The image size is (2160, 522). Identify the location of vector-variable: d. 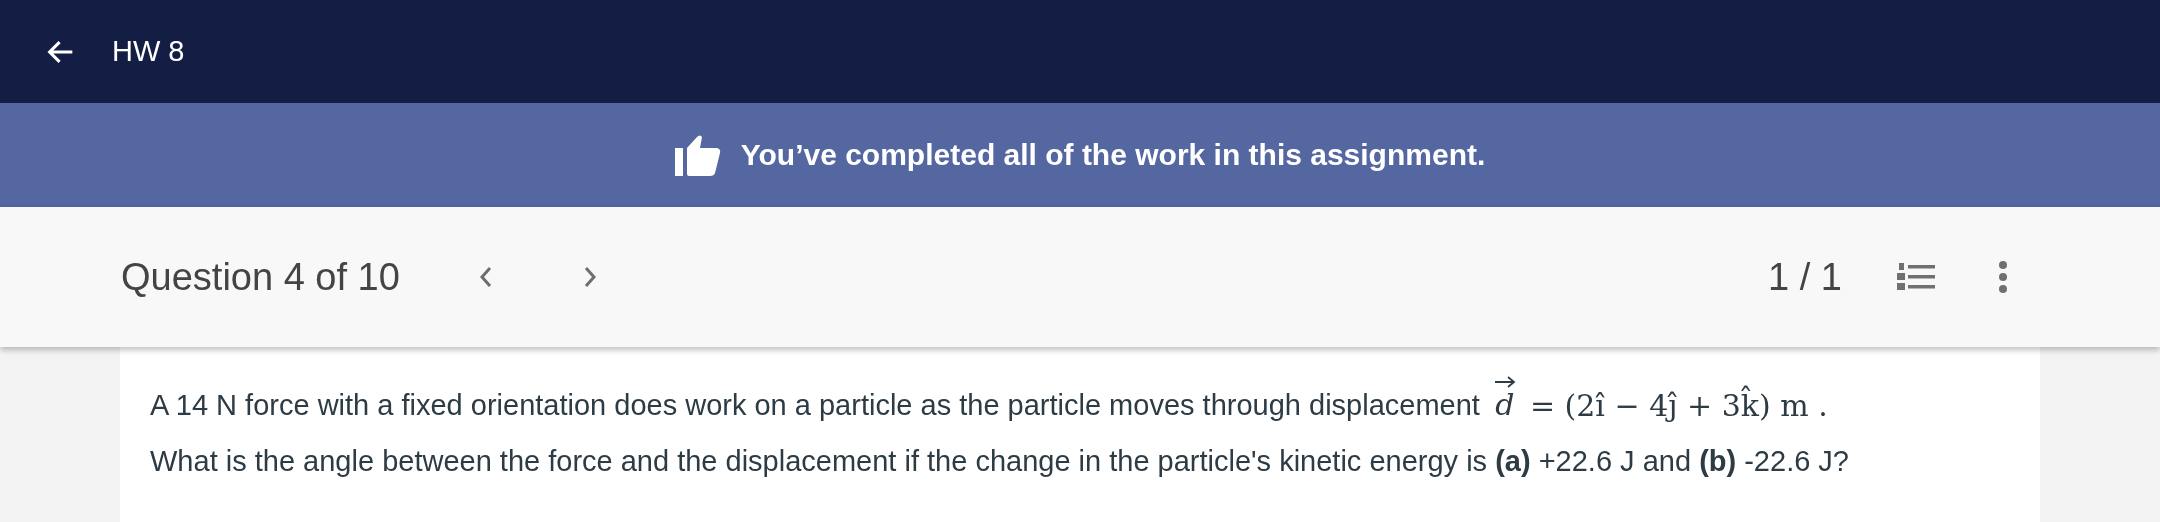
(1505, 405).